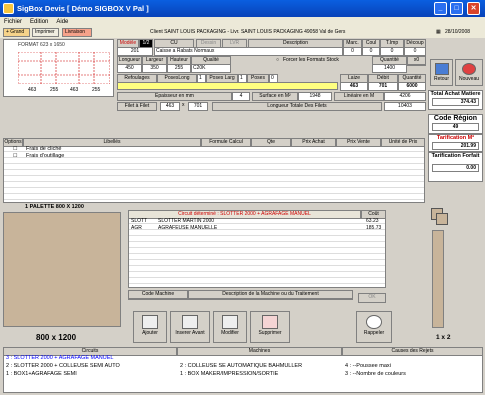 This screenshot has height=395, width=485. I want to click on rappeler-button: Rappeler, so click(374, 327).